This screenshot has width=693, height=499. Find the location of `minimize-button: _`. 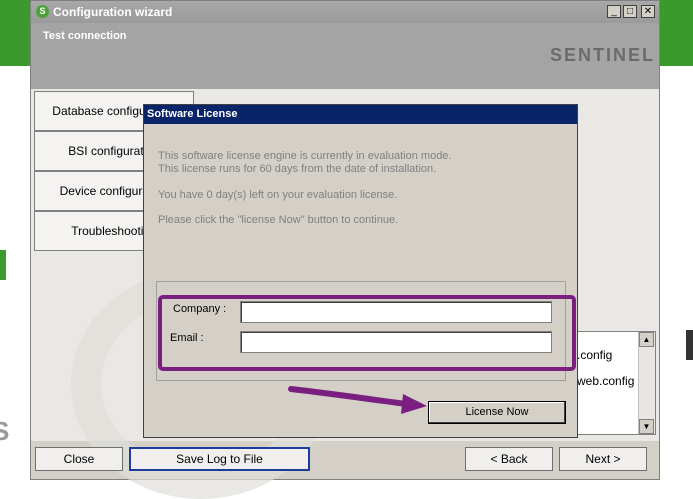

minimize-button: _ is located at coordinates (614, 11).